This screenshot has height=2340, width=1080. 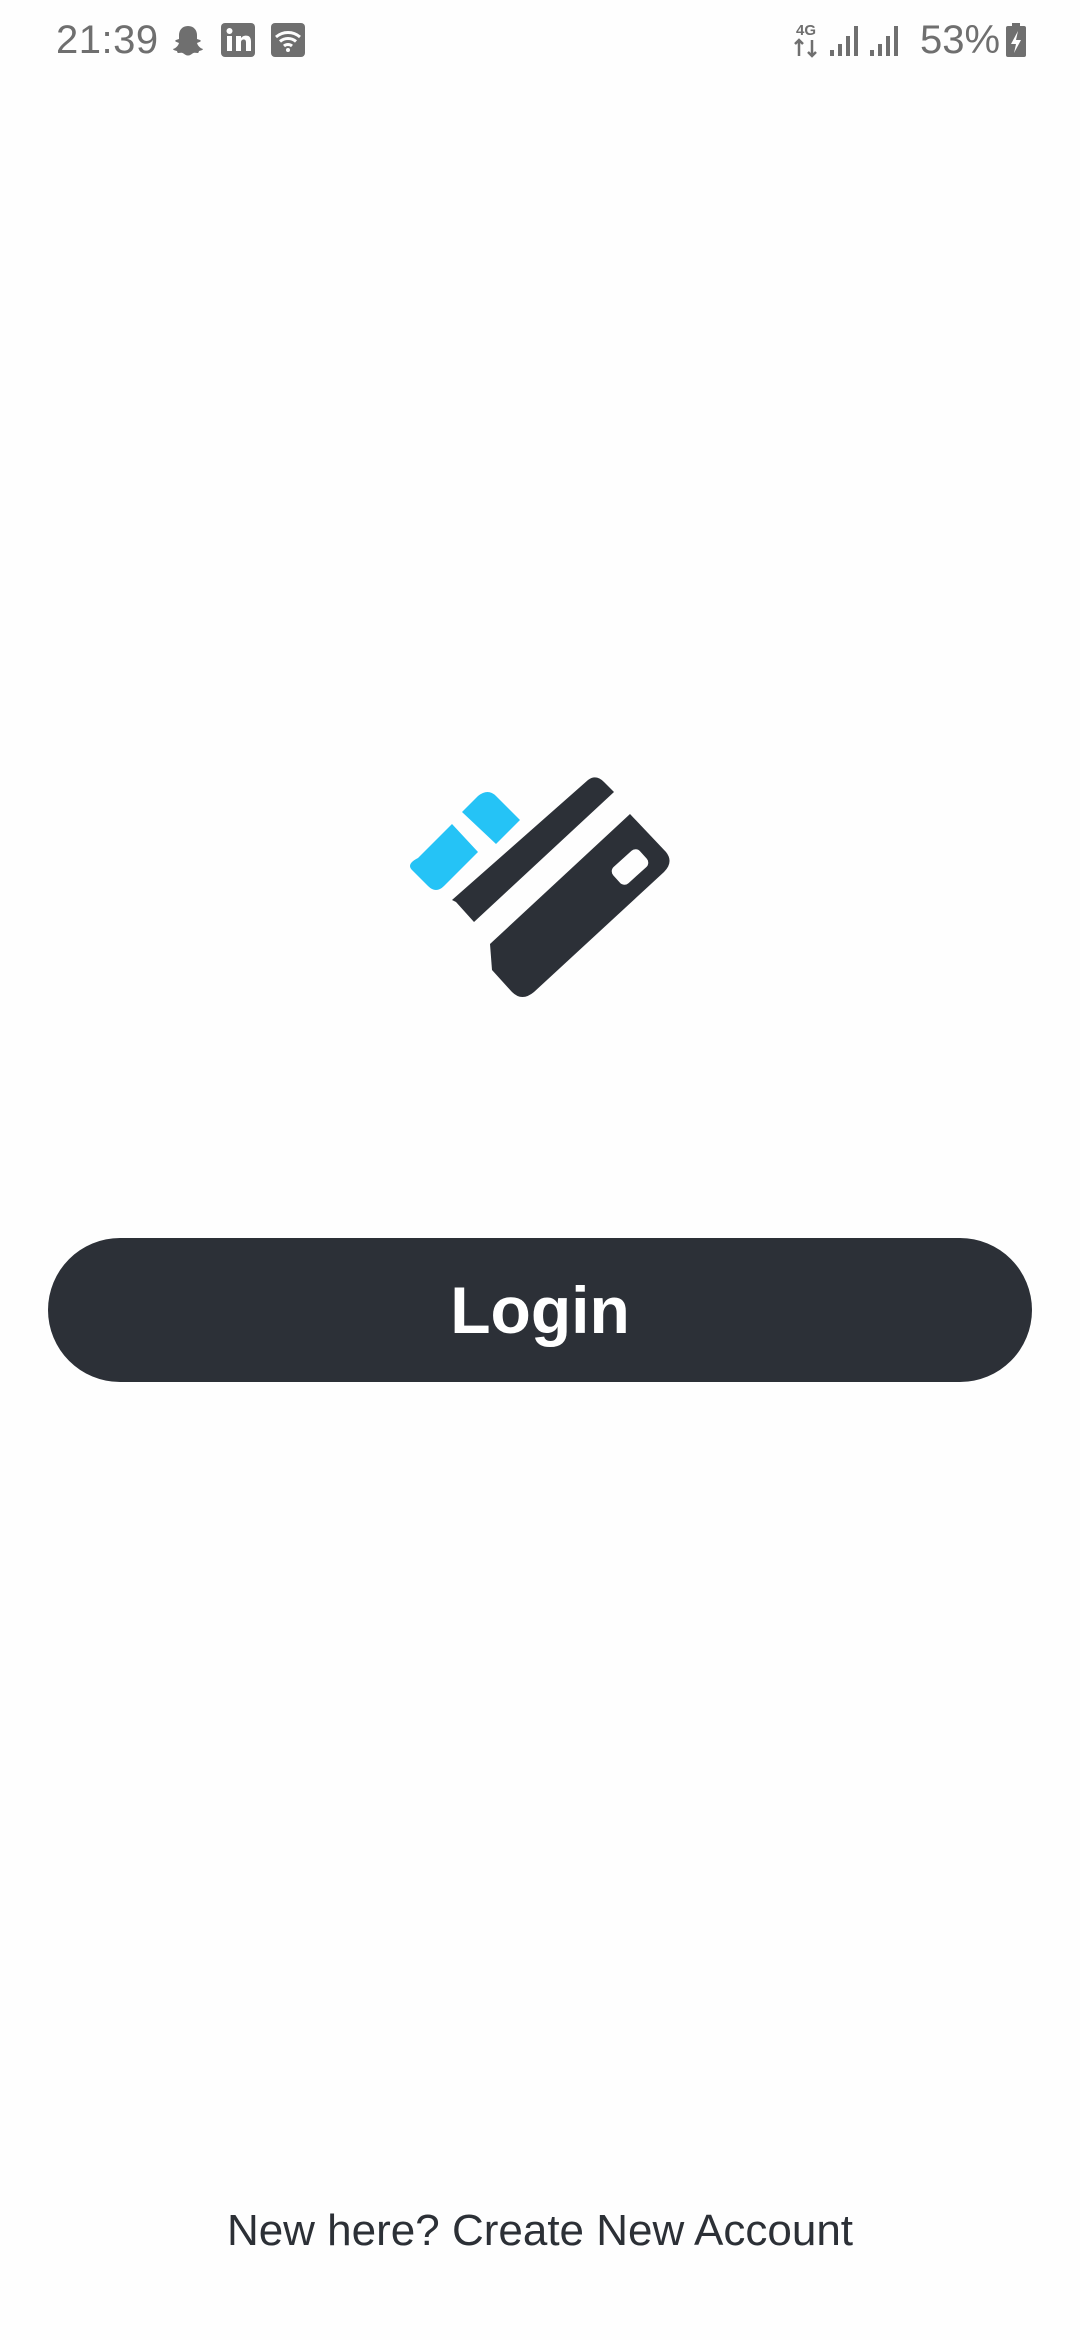 I want to click on status-time: 21:39, so click(x=107, y=40).